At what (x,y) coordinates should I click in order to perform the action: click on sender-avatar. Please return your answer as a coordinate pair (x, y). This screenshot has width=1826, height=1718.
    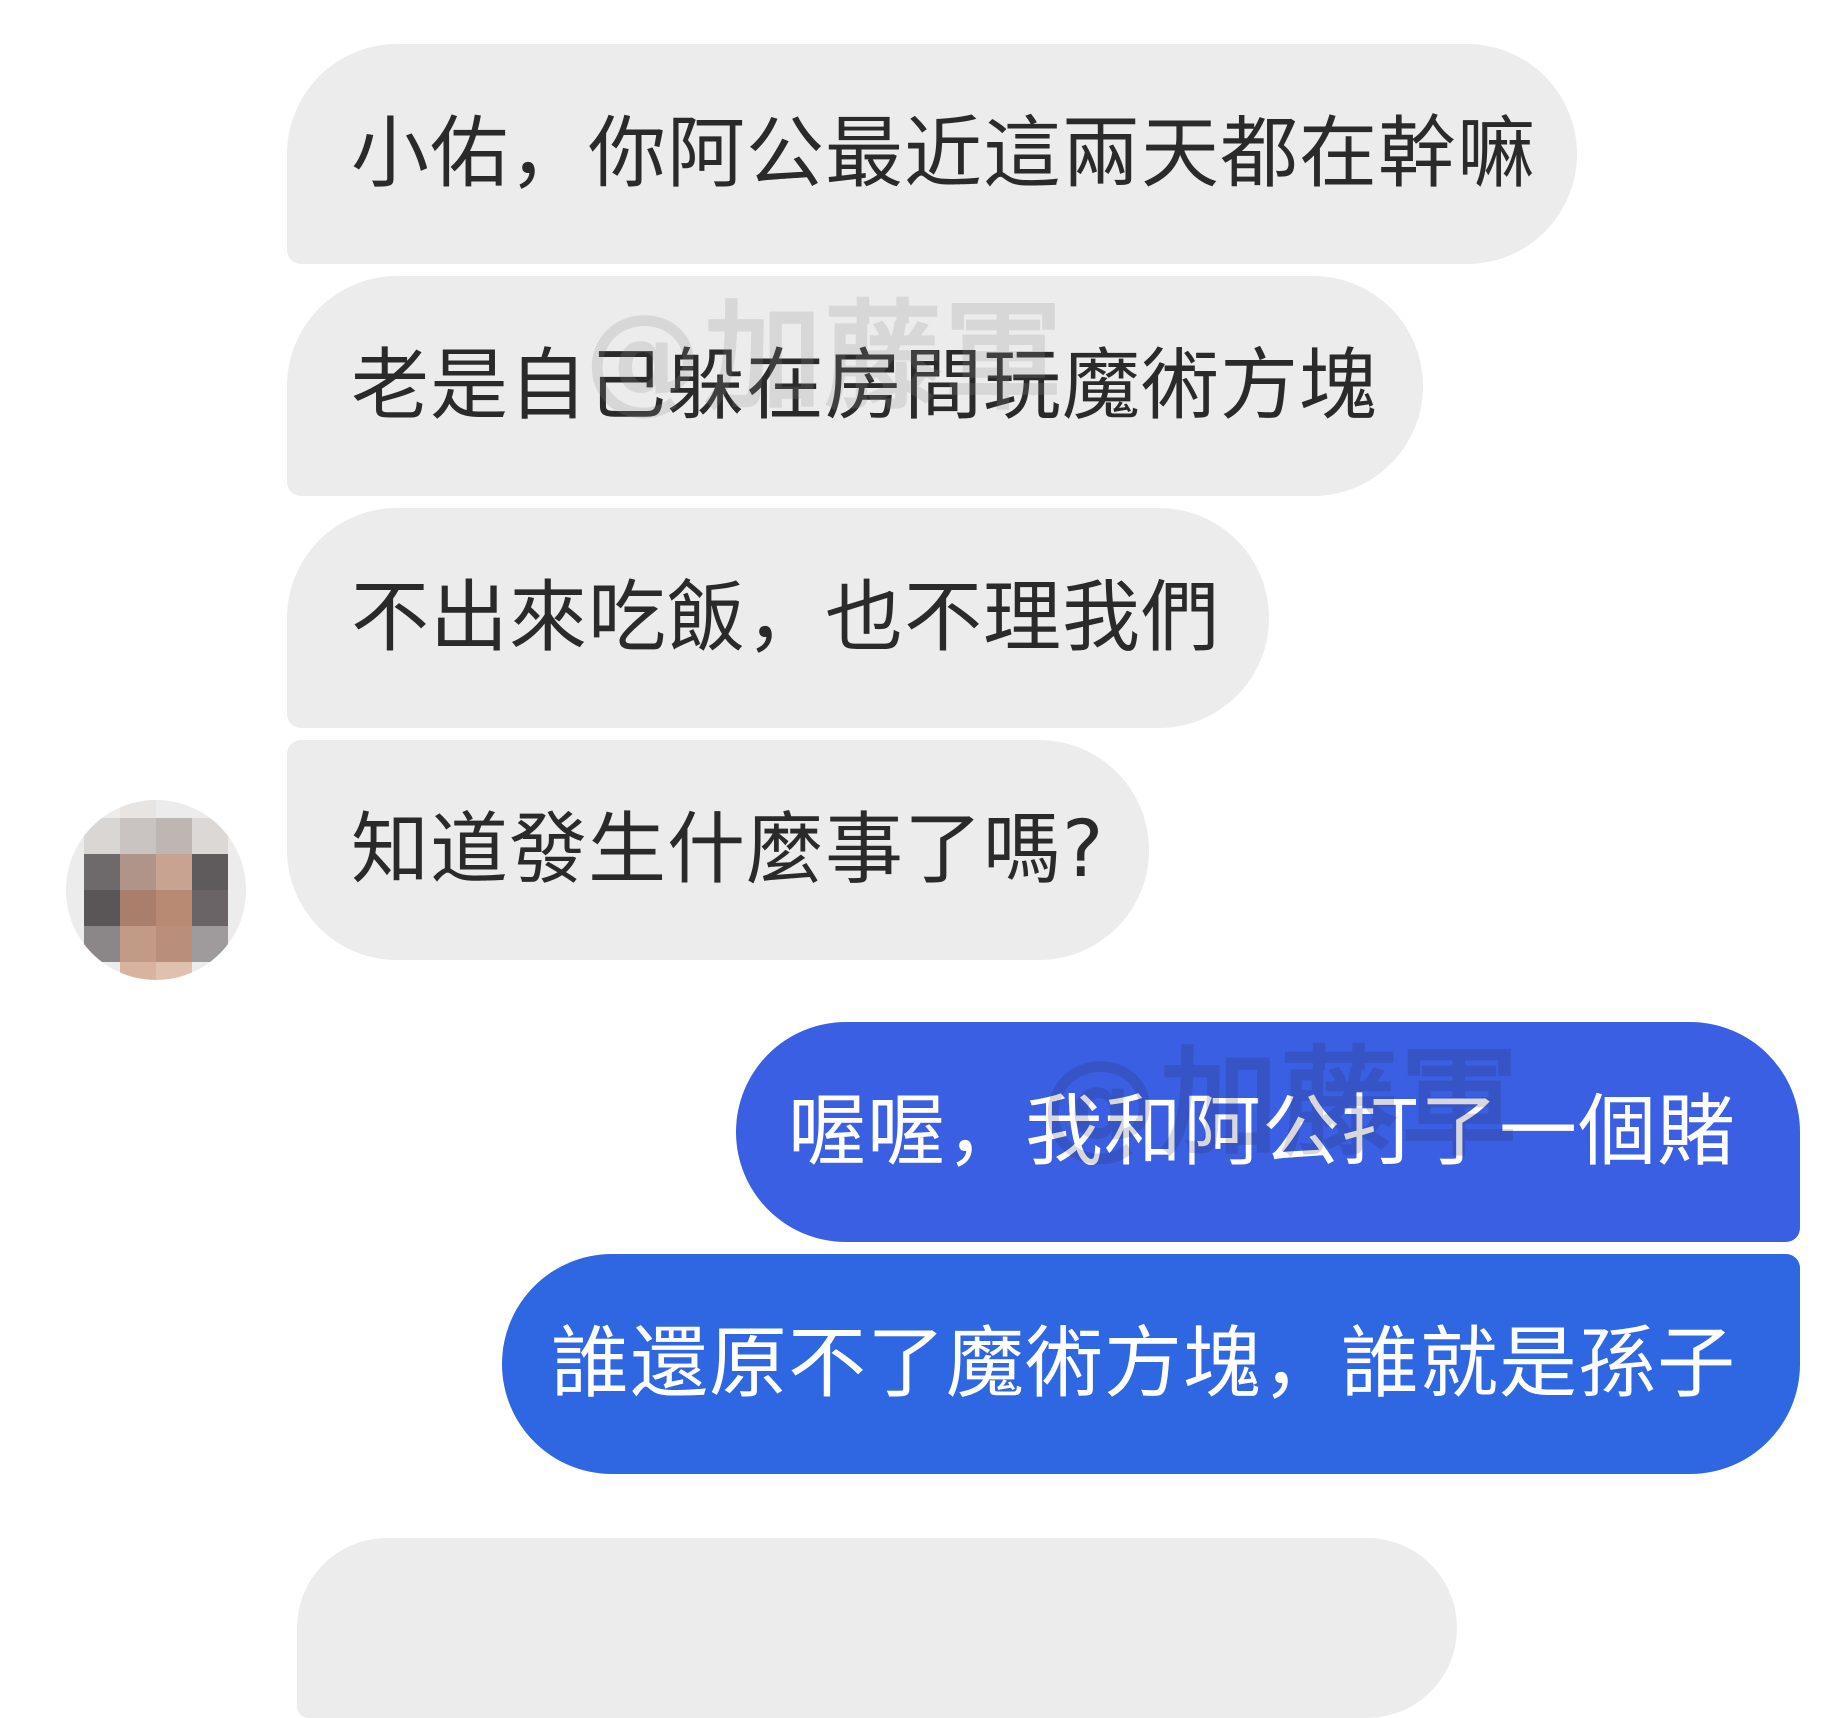
    Looking at the image, I should click on (156, 890).